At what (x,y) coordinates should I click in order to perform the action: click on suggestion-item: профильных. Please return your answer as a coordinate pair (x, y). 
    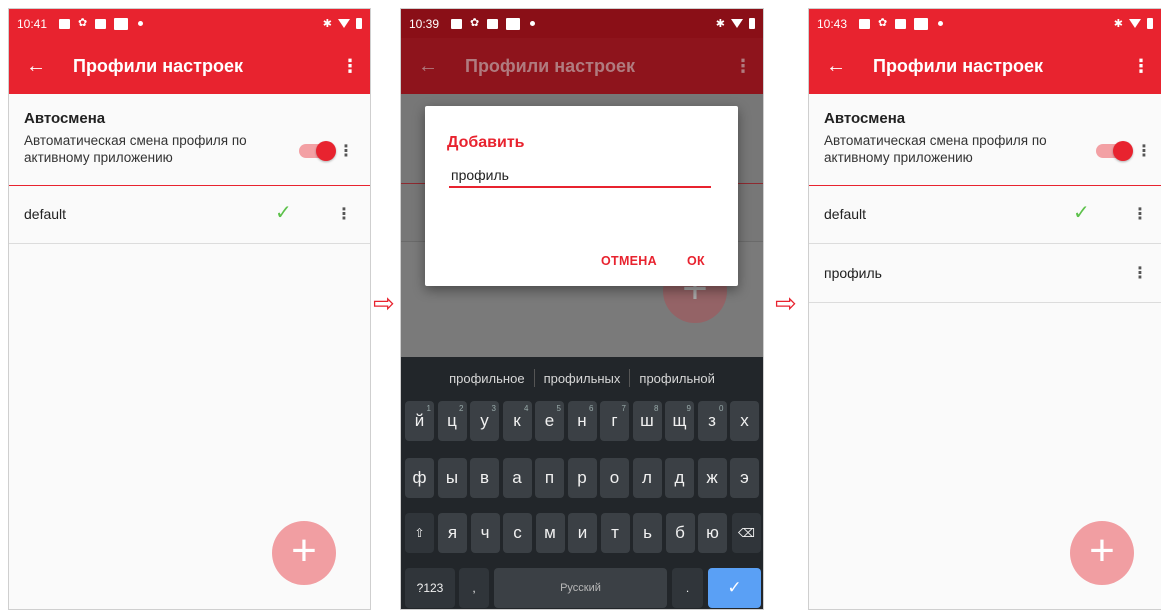
    Looking at the image, I should click on (582, 378).